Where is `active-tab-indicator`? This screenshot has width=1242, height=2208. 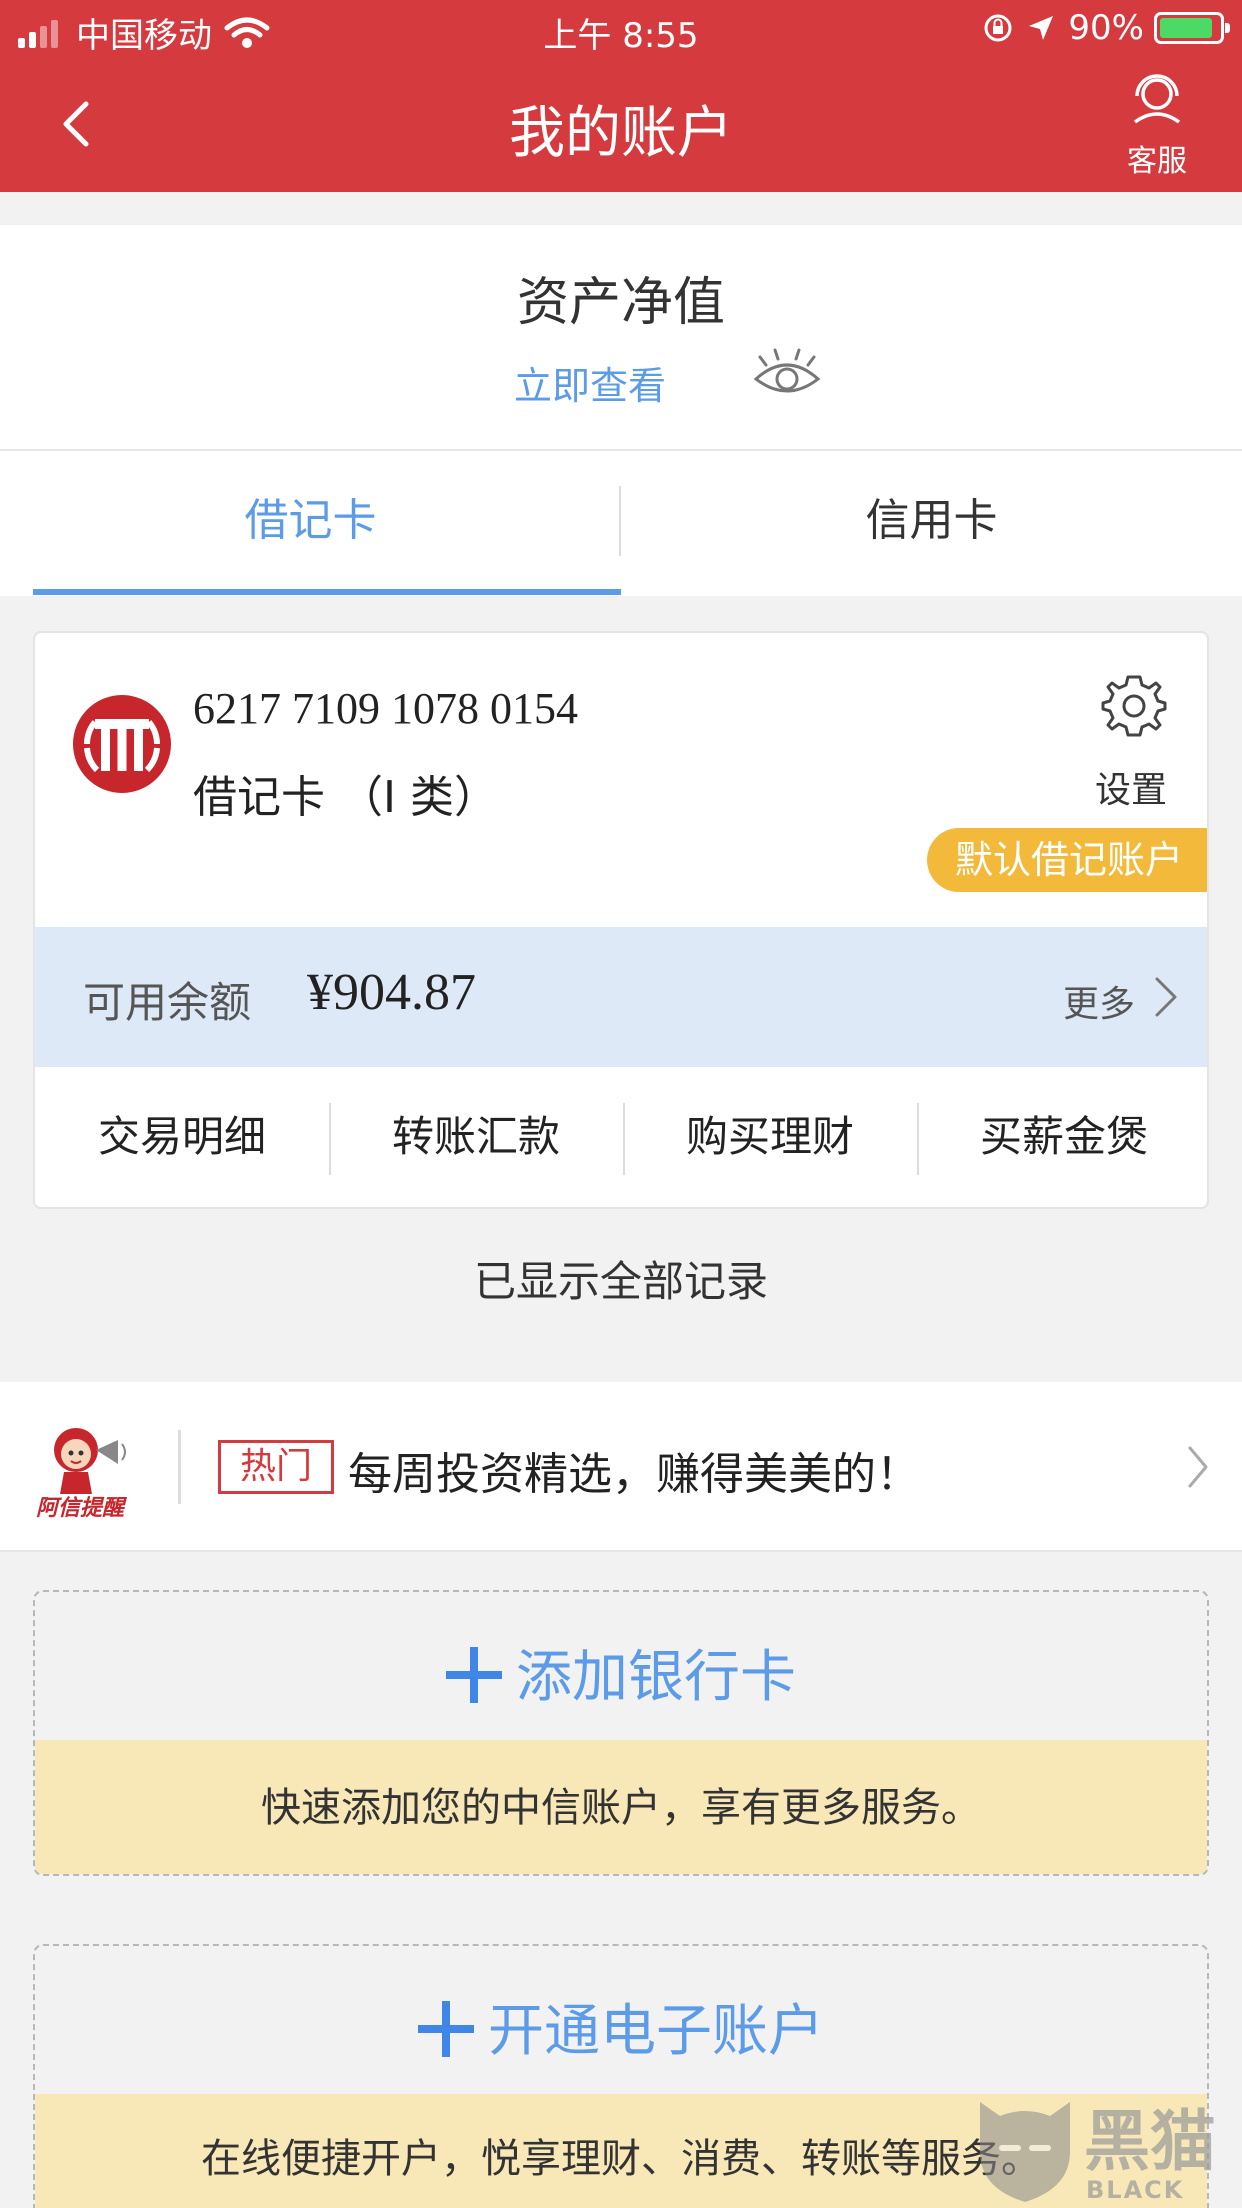 active-tab-indicator is located at coordinates (327, 592).